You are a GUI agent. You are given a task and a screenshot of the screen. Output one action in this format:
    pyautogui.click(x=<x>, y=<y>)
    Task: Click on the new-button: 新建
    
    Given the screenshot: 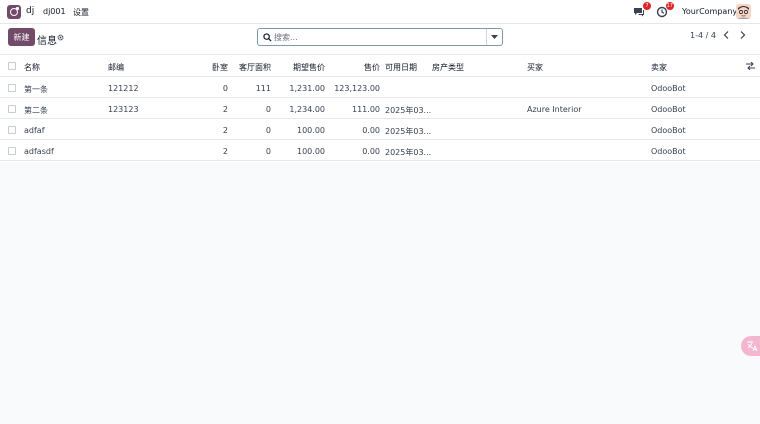 What is the action you would take?
    pyautogui.click(x=21, y=37)
    